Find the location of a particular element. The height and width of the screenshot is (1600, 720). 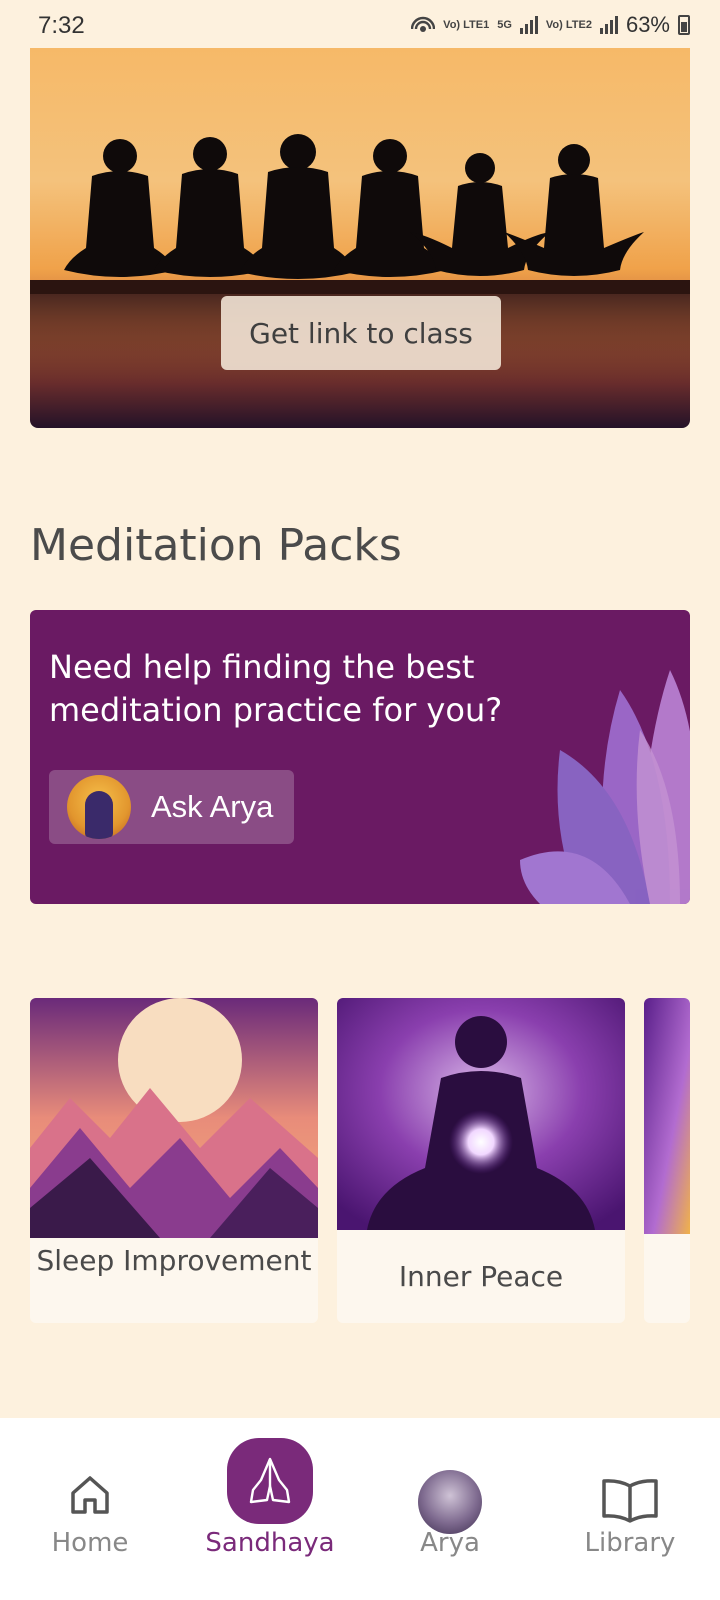

home-icon is located at coordinates (90, 1495).